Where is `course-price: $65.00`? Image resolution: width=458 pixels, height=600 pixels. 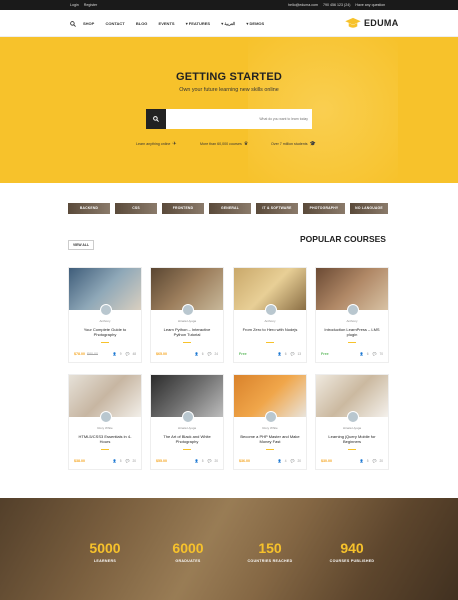 course-price: $65.00 is located at coordinates (161, 354).